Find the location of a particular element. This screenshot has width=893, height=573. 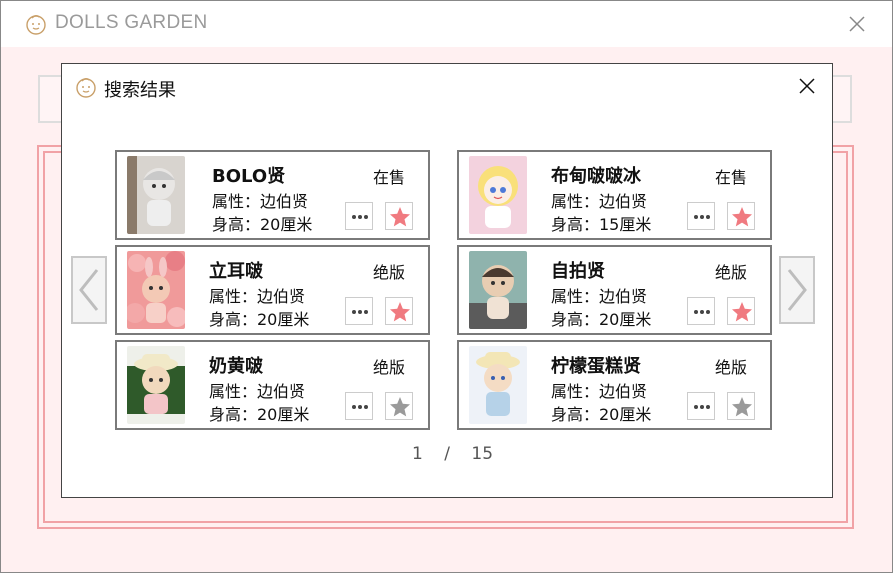

doll-name: 柠檬蛋糕贤 is located at coordinates (596, 366).